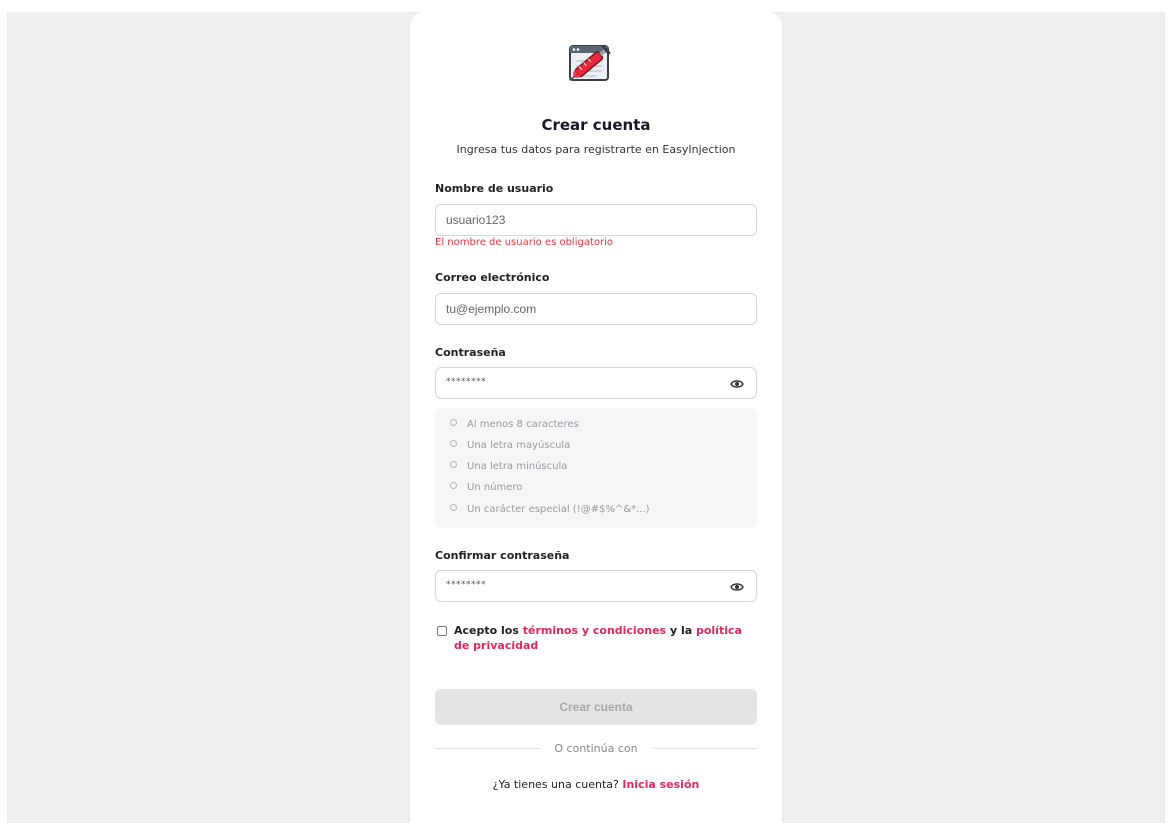 The width and height of the screenshot is (1172, 823). I want to click on confirm-password-input: ********, so click(596, 586).